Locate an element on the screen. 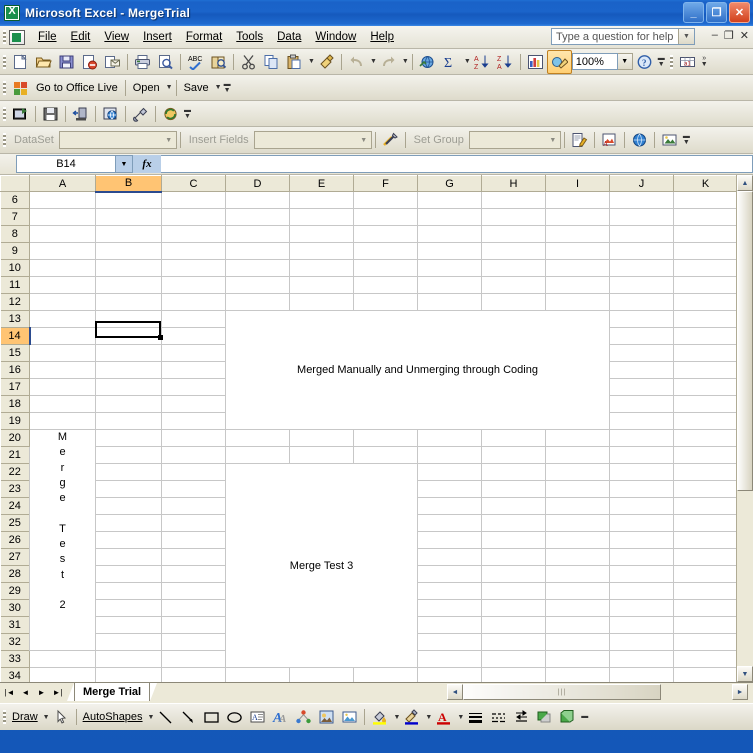 This screenshot has height=753, width=753. go-to-office-live-button: Go to Office Live is located at coordinates (77, 88).